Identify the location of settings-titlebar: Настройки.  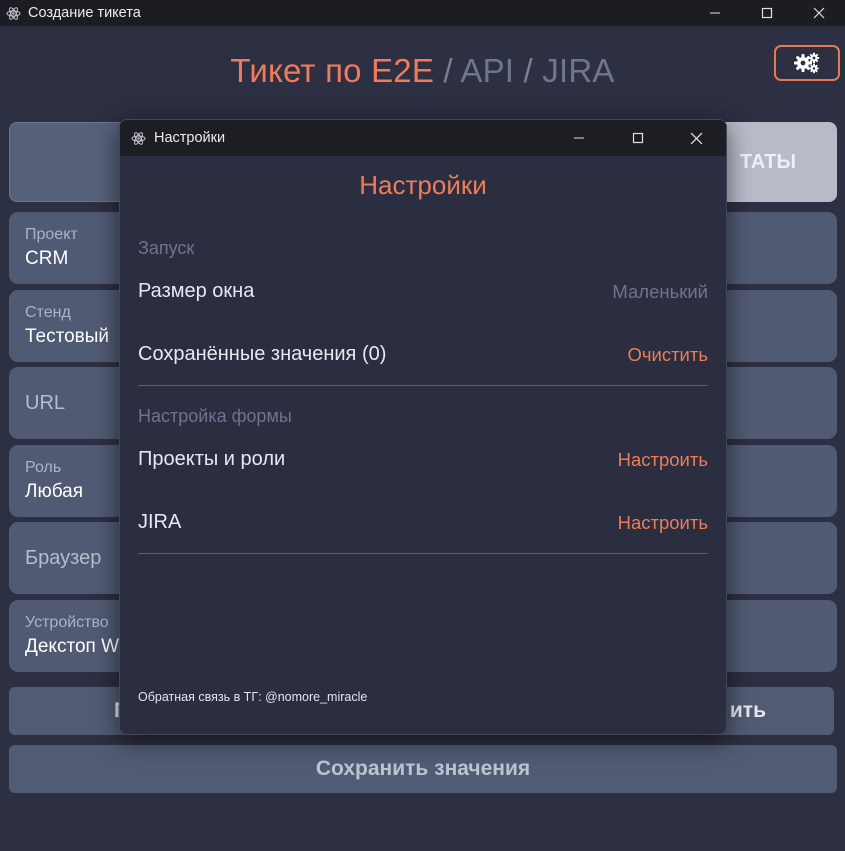
(423, 138).